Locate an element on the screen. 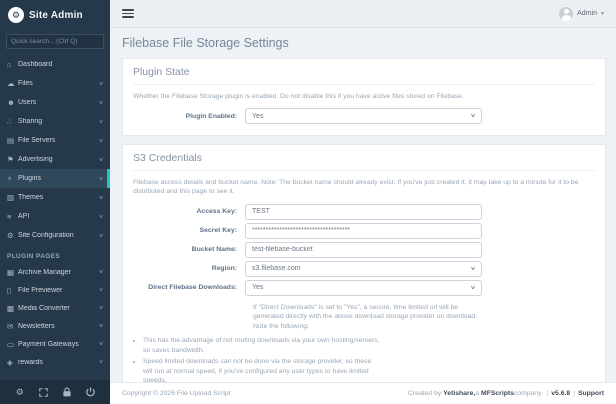 The image size is (616, 404). support-link: Support is located at coordinates (591, 393).